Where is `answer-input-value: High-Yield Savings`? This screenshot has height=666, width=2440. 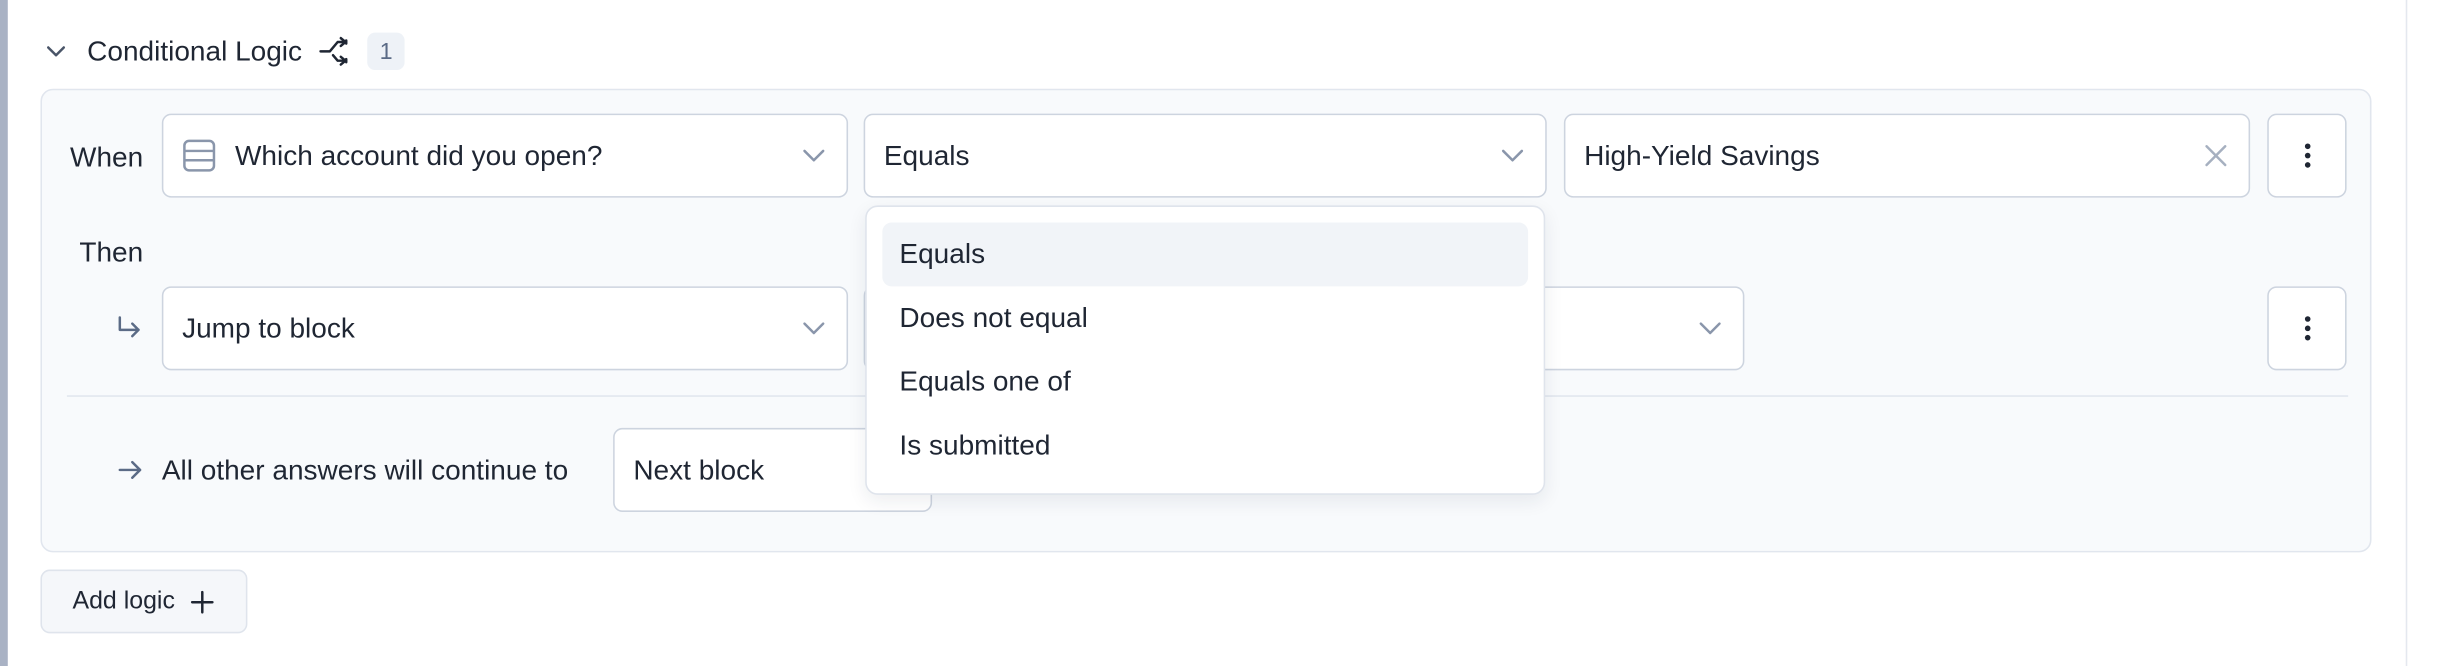
answer-input-value: High-Yield Savings is located at coordinates (1702, 155).